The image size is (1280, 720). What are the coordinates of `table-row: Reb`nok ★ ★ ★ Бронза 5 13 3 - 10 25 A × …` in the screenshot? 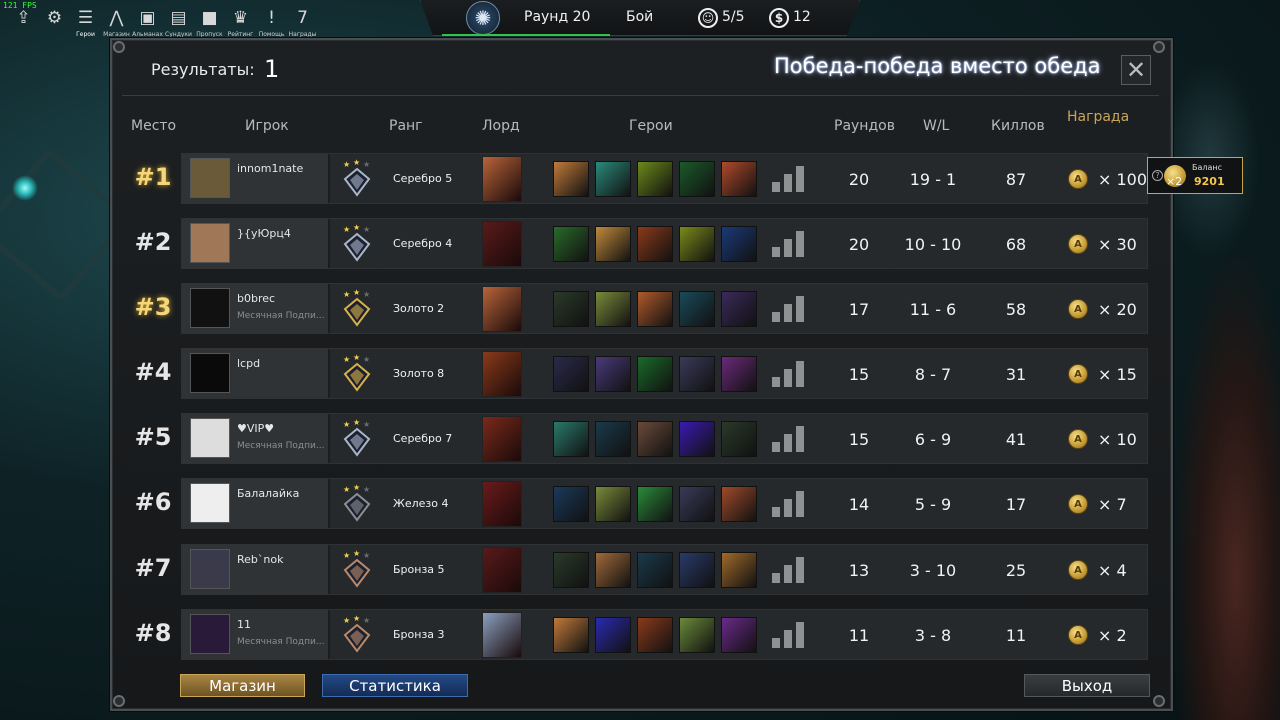 It's located at (664, 569).